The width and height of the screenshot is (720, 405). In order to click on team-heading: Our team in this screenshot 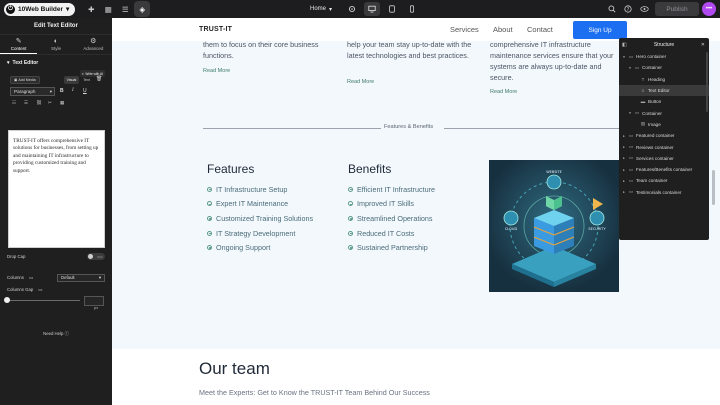, I will do `click(234, 368)`.